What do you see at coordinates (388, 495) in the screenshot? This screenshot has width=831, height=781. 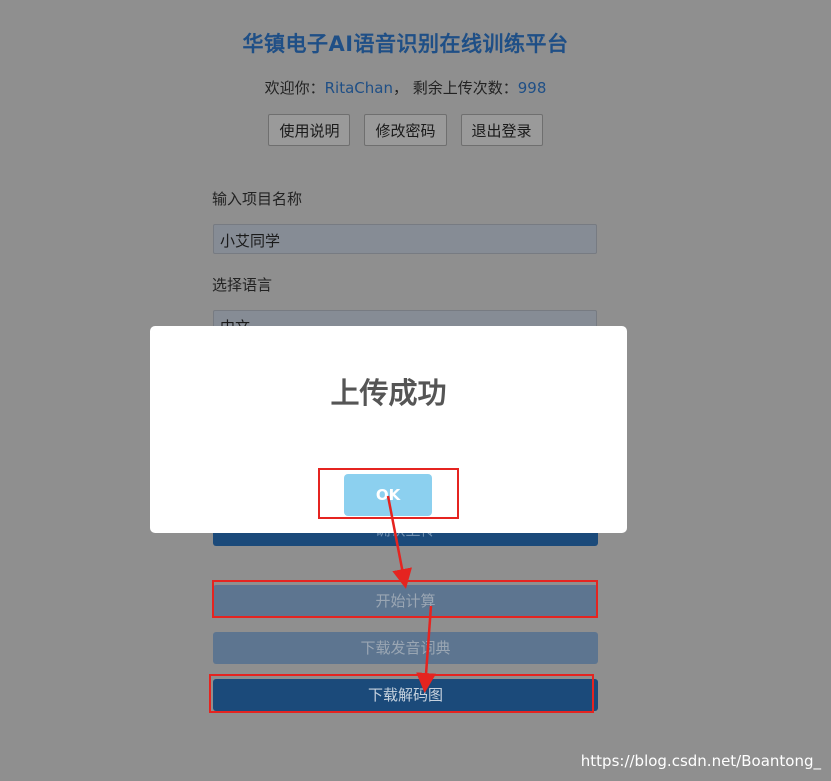 I see `ok-button: OK` at bounding box center [388, 495].